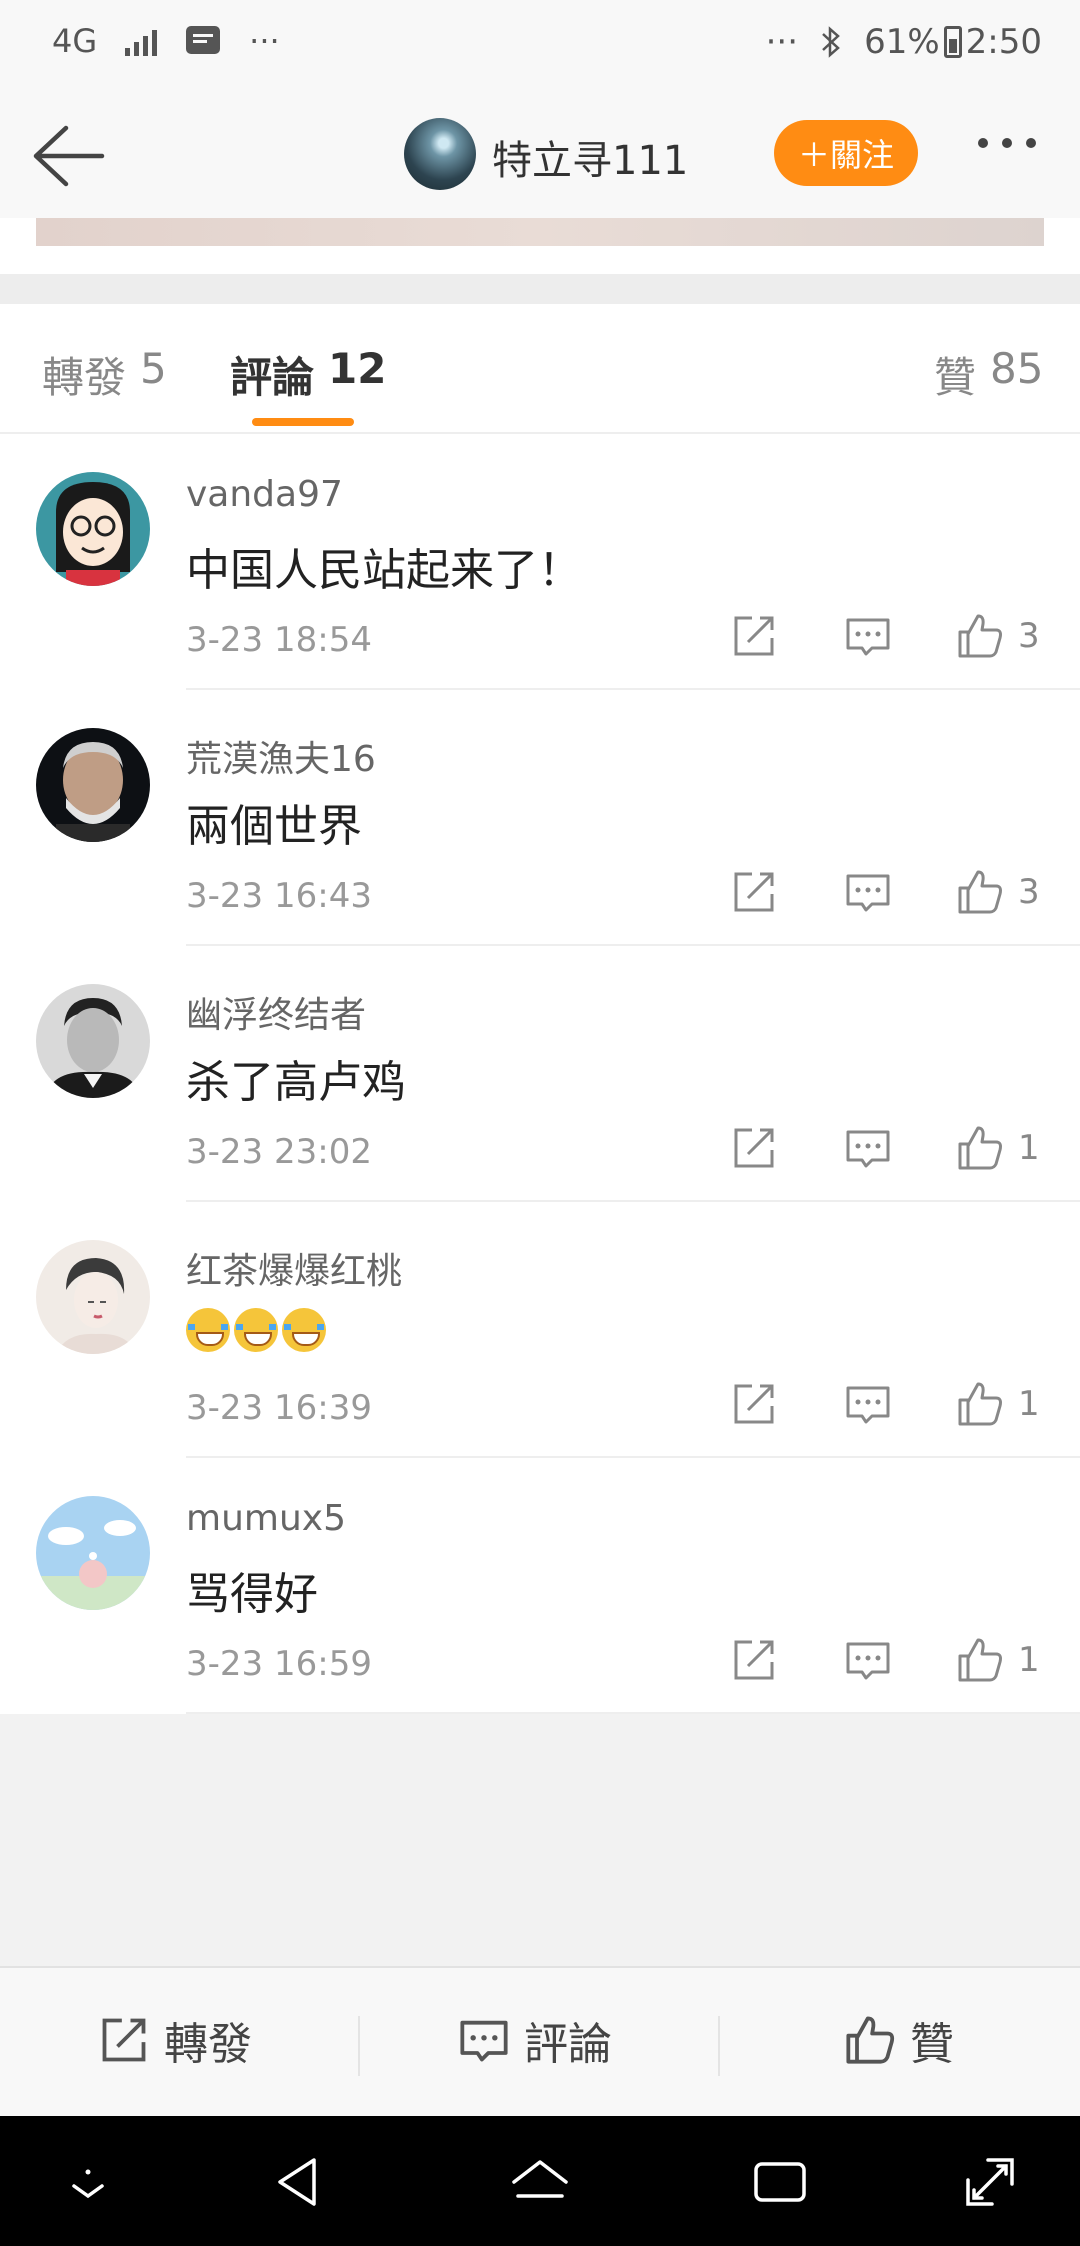 The height and width of the screenshot is (2246, 1080). Describe the element at coordinates (279, 1152) in the screenshot. I see `comment-time: 3-23 23:02` at that location.